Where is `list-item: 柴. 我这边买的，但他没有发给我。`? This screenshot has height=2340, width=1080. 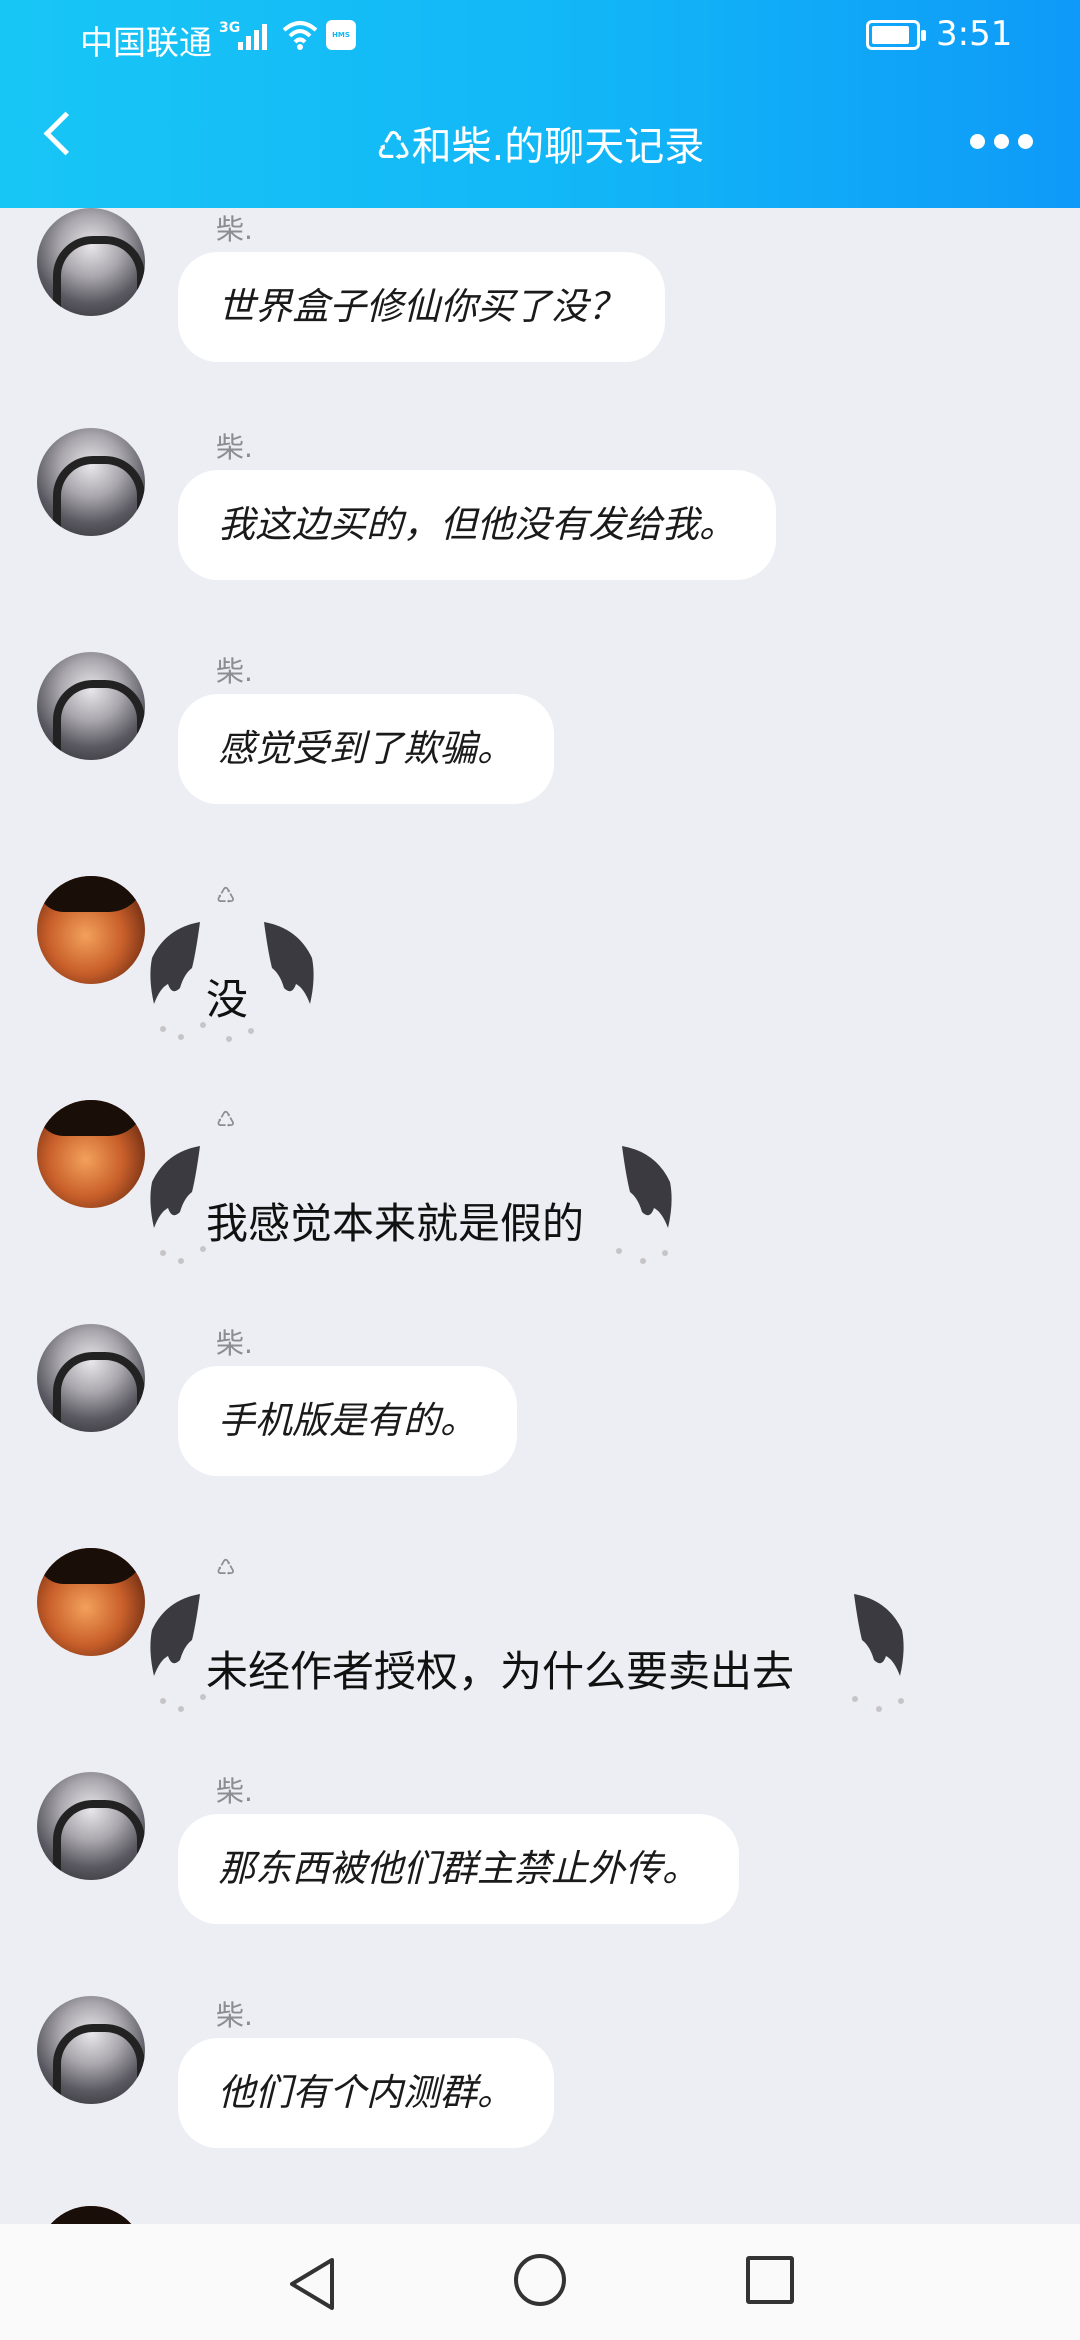 list-item: 柴. 我这边买的，但他没有发给我。 is located at coordinates (540, 528).